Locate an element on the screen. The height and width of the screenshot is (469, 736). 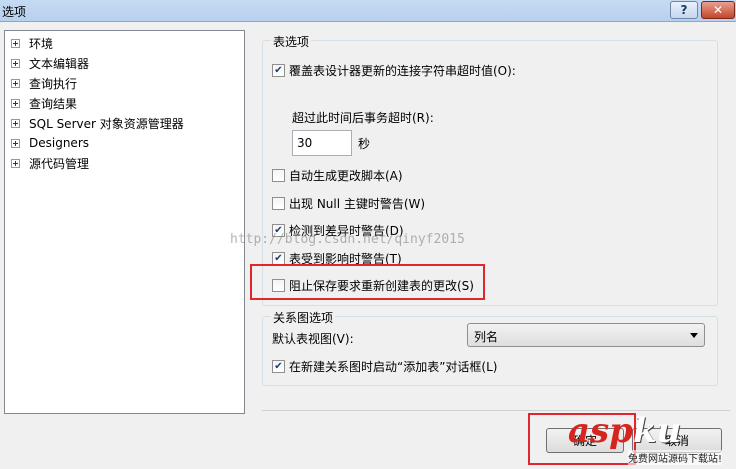
tree-item-label: 源代码管理 is located at coordinates (59, 163).